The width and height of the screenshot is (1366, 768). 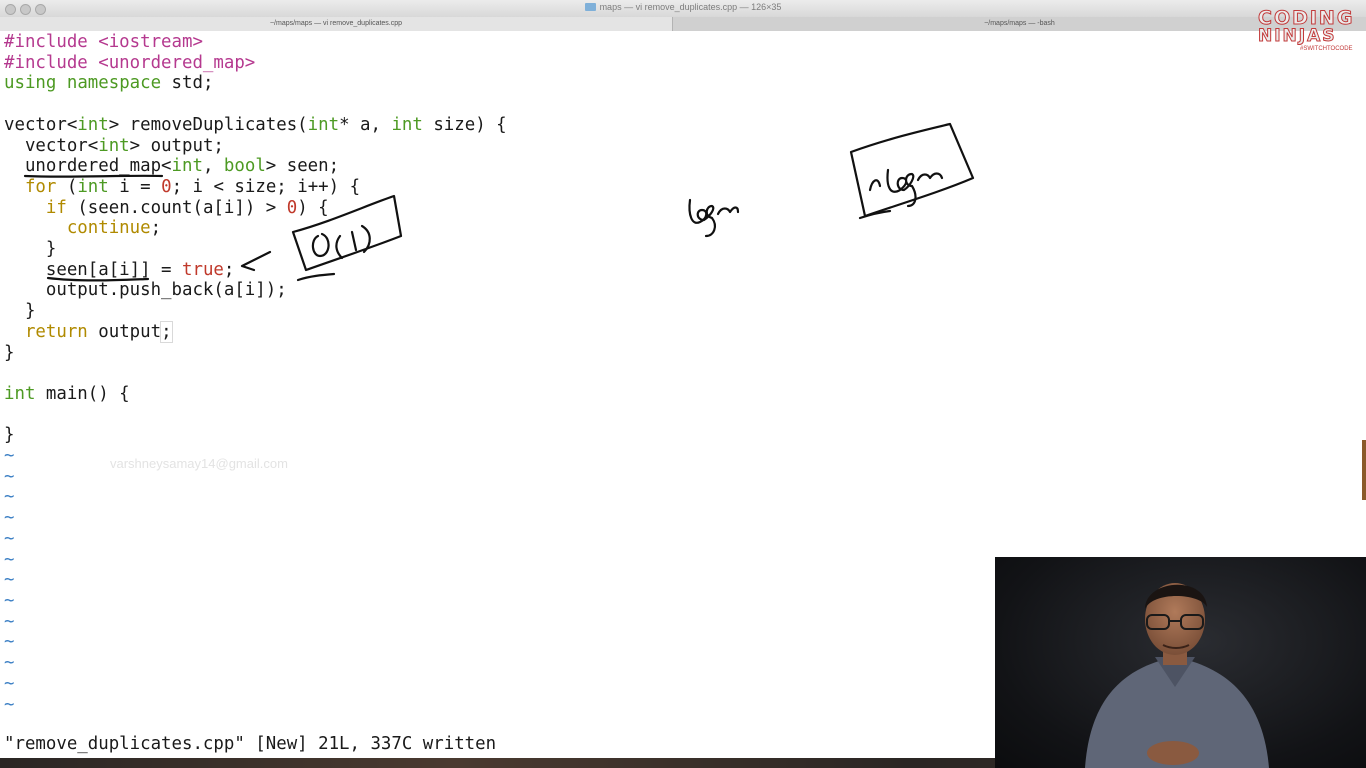 I want to click on code-line-13: output.push_back(a[i]);, so click(x=145, y=290).